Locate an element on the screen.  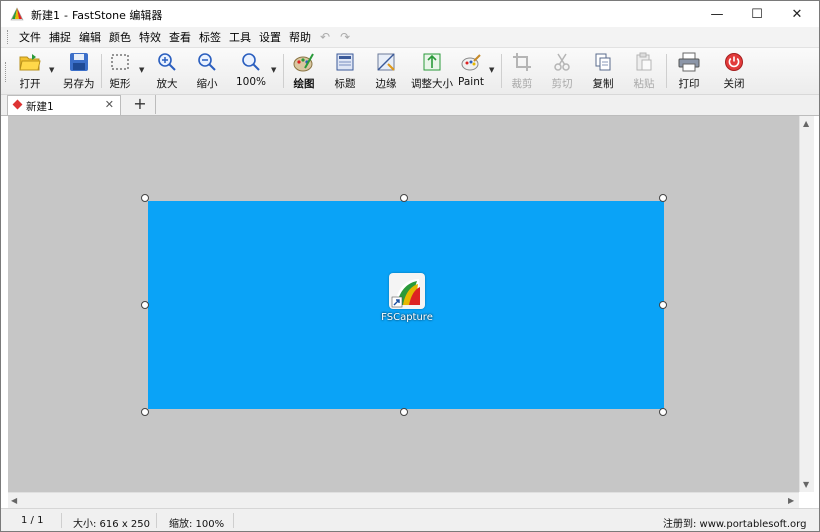
fscapture-label: FSCapture is located at coordinates (407, 317).